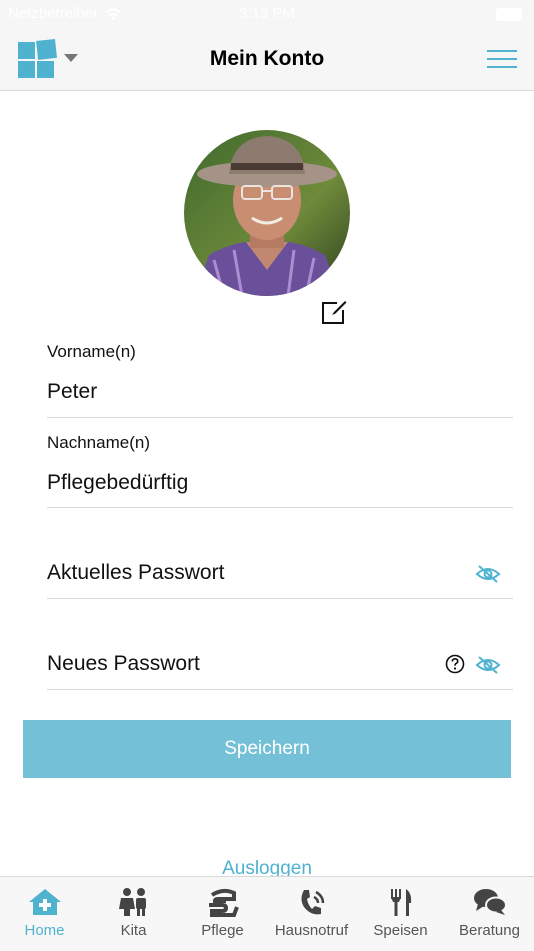 The width and height of the screenshot is (534, 951). What do you see at coordinates (502, 60) in the screenshot?
I see `hamburger-menu-icon` at bounding box center [502, 60].